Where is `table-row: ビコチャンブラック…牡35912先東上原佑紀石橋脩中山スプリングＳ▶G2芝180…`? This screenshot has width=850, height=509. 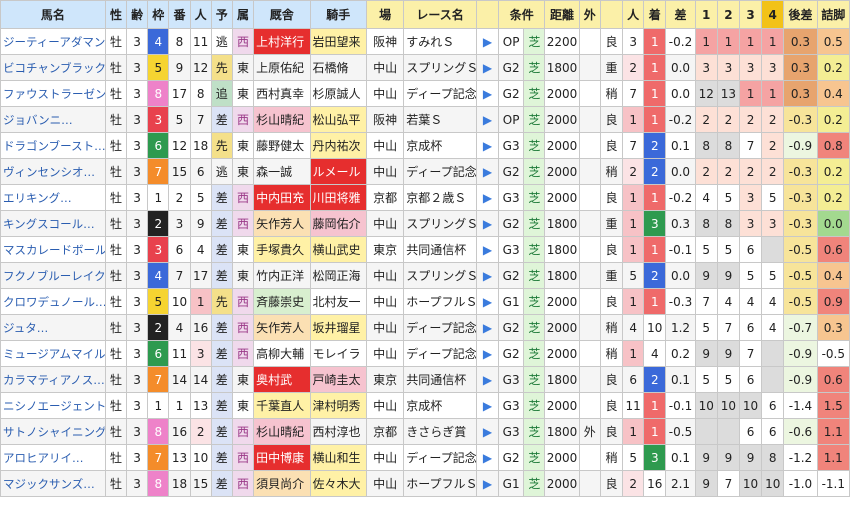 table-row: ビコチャンブラック…牡35912先東上原佑紀石橋脩中山スプリングＳ▶G2芝180… is located at coordinates (425, 67).